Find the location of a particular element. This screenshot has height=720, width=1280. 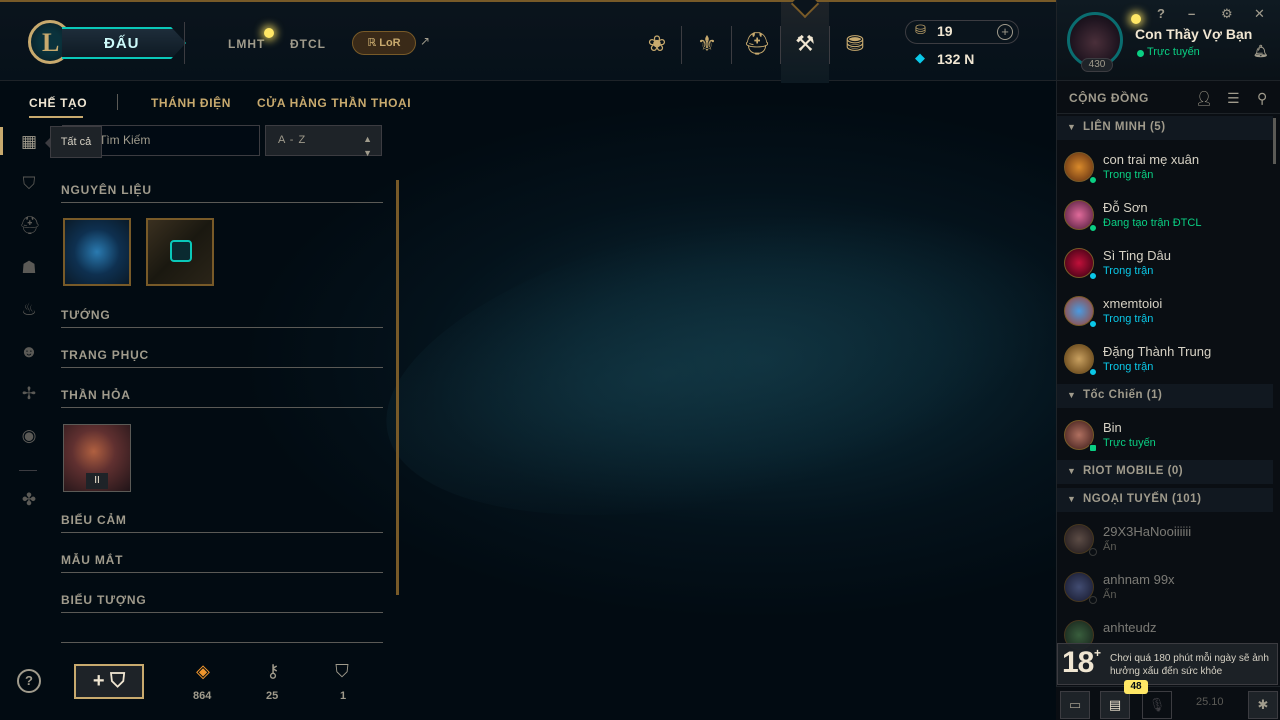

friend-list-item: Bin Trực tuyến is located at coordinates (1165, 436).